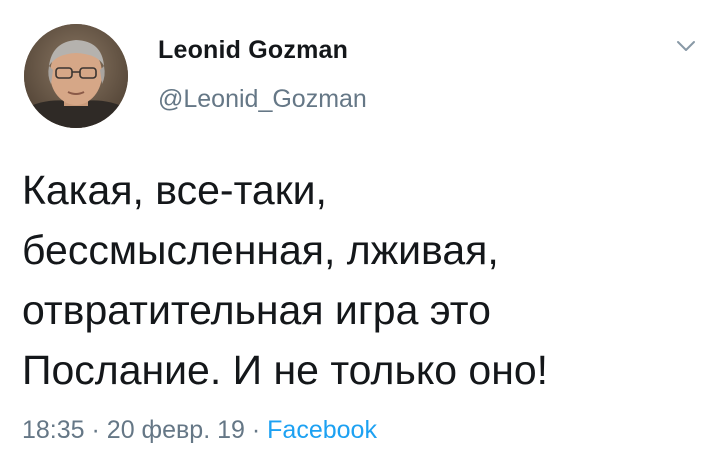  I want to click on tweet-line: бессмысленная, лживая,, so click(260, 250).